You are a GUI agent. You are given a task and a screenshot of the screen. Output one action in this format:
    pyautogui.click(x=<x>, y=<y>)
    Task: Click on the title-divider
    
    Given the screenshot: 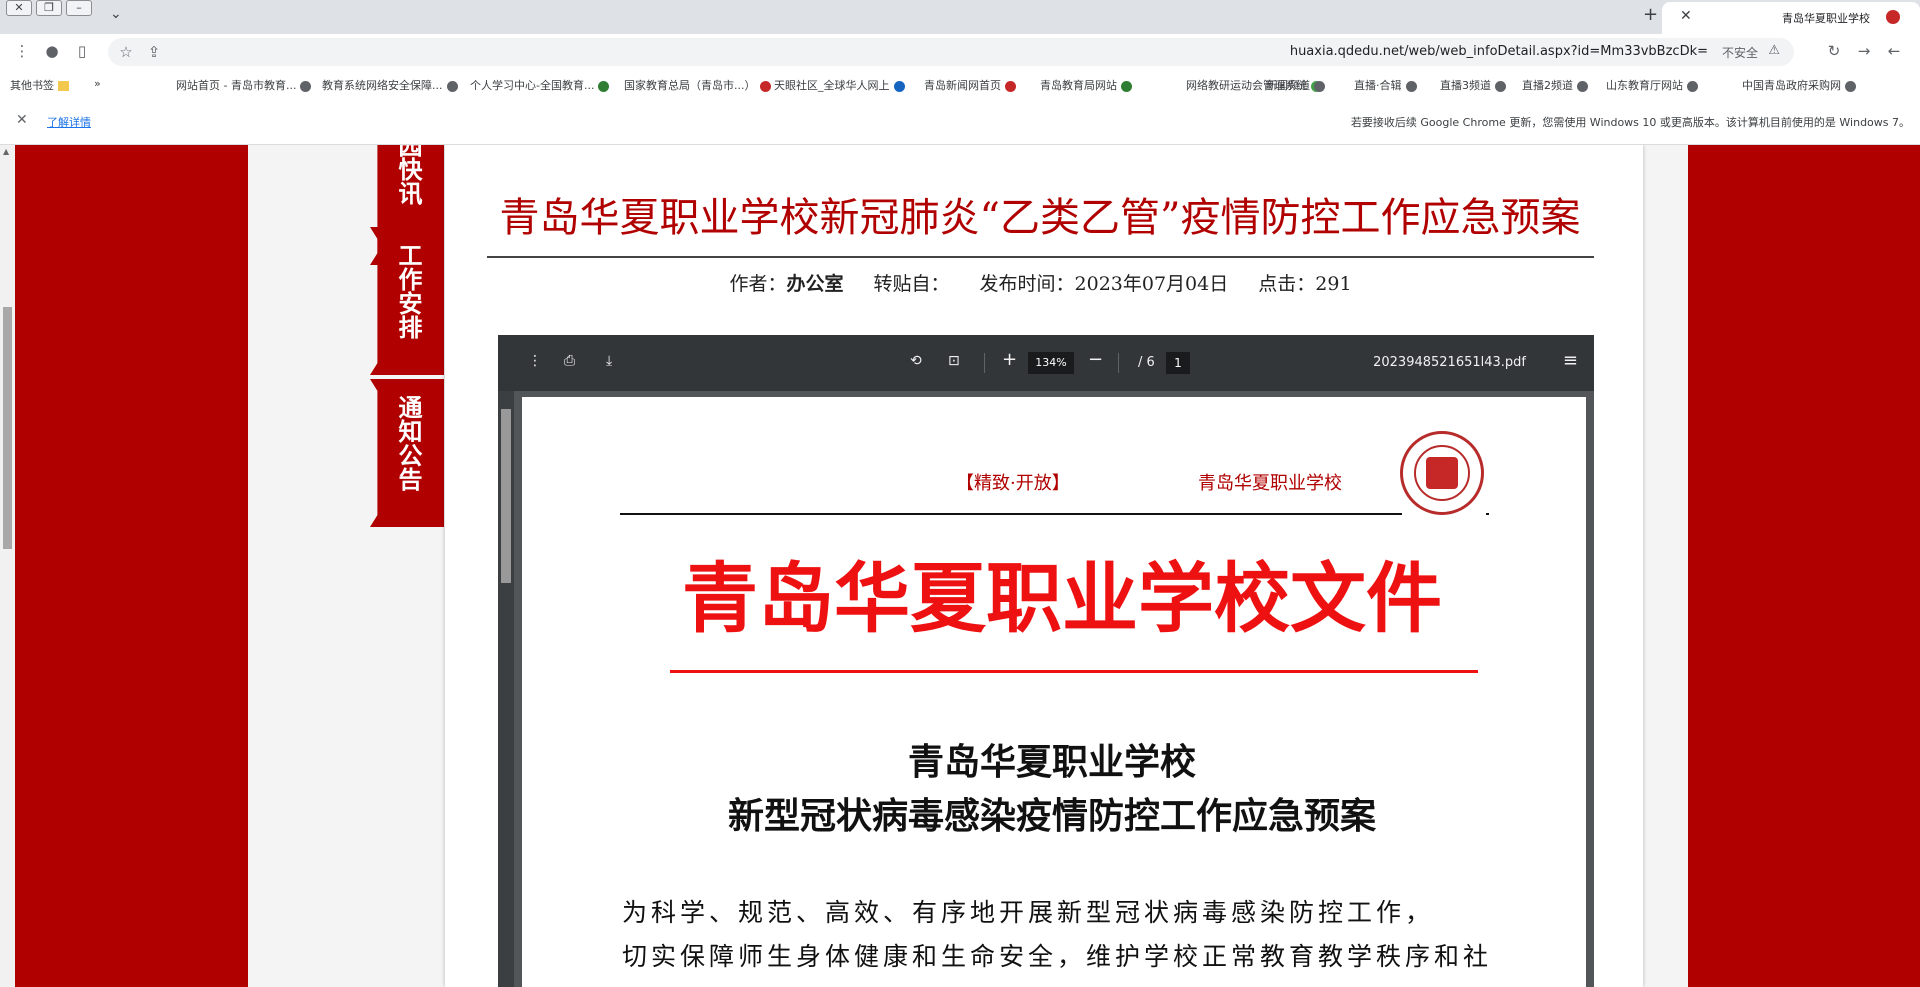 What is the action you would take?
    pyautogui.click(x=1040, y=257)
    